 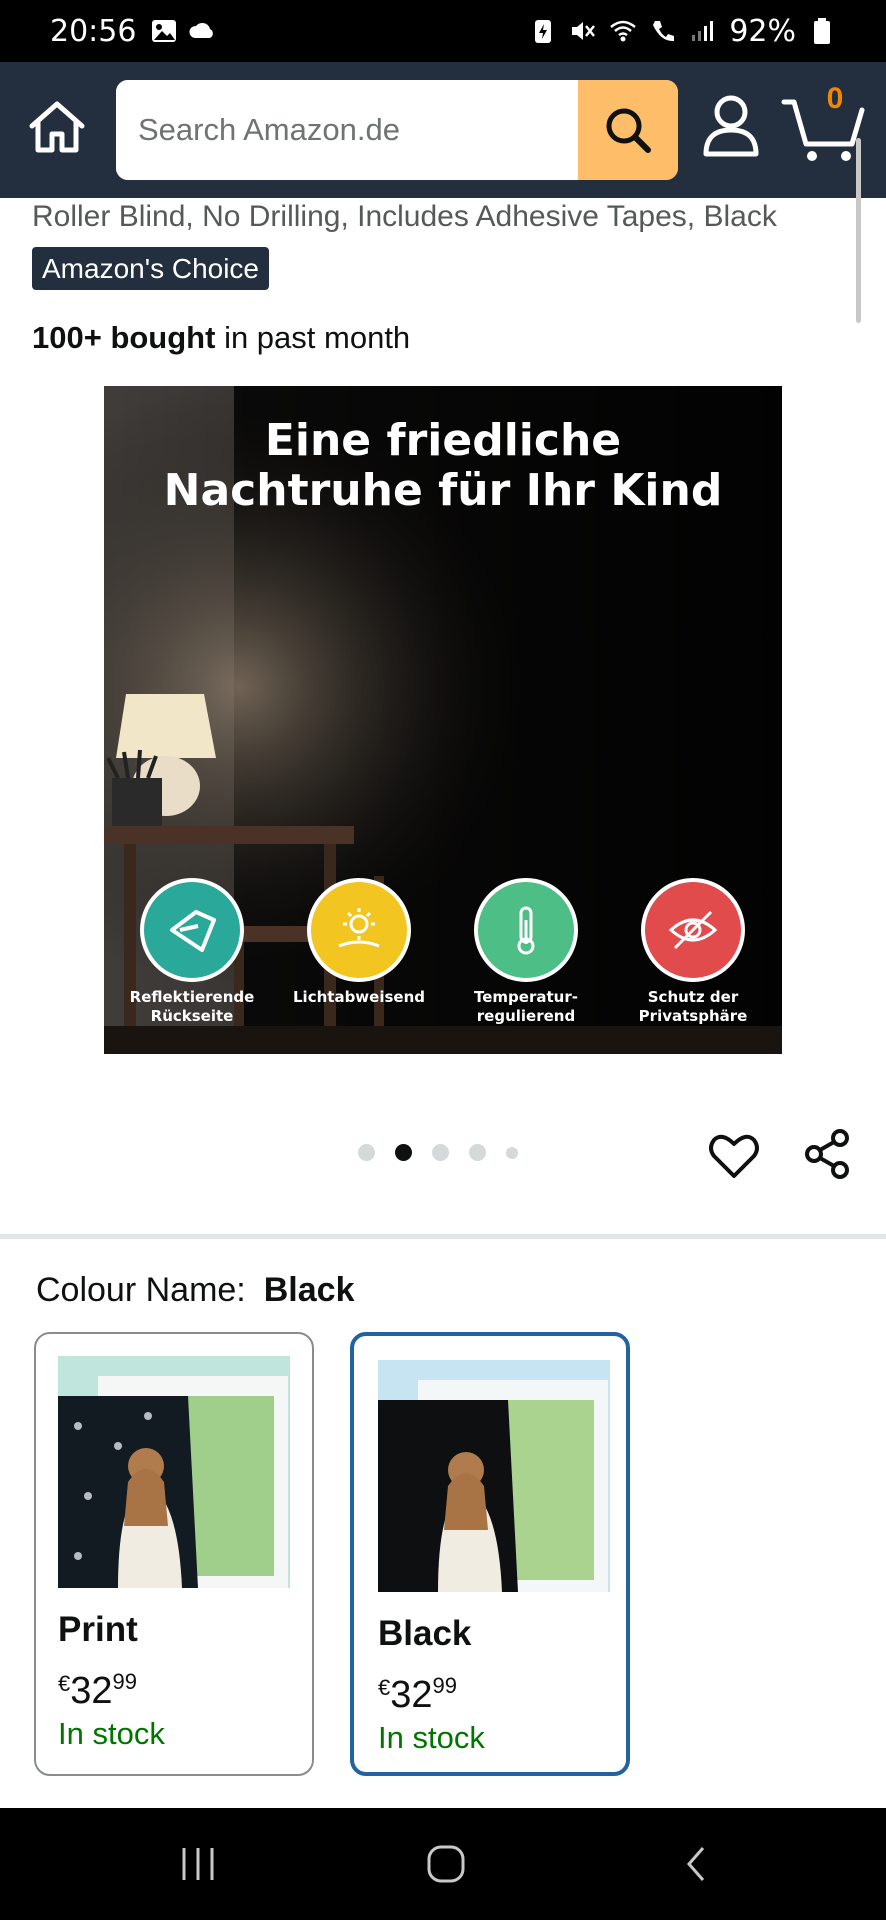 I want to click on search-input, so click(x=347, y=130).